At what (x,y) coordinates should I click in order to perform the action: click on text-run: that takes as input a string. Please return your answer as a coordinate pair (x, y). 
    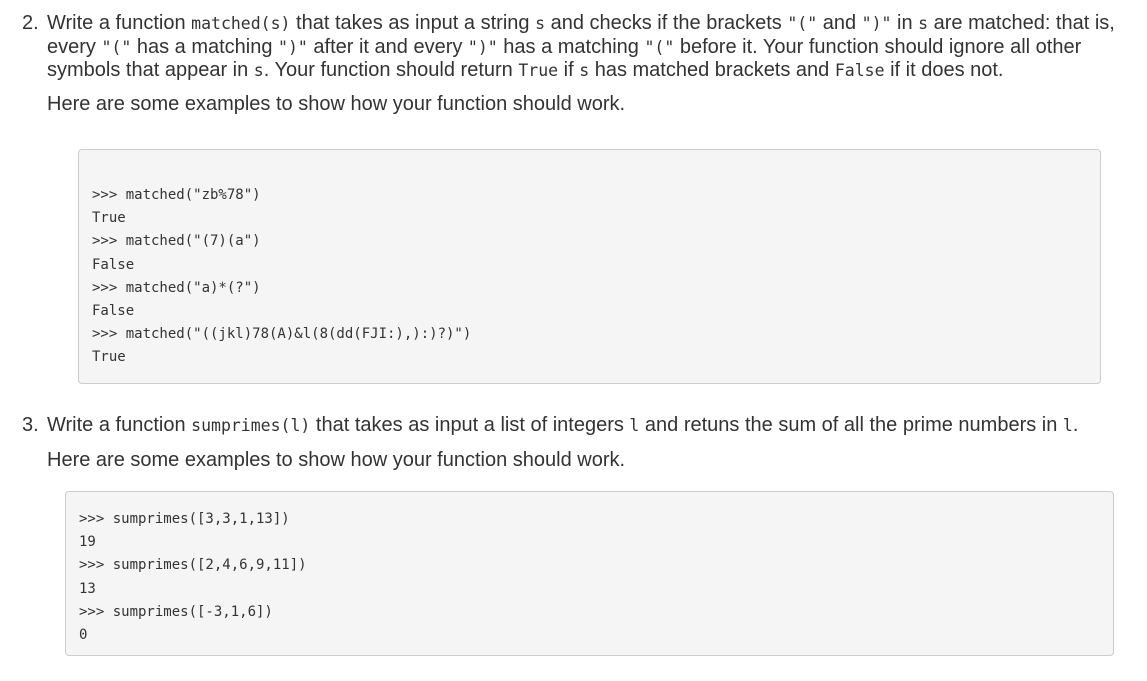
    Looking at the image, I should click on (413, 23).